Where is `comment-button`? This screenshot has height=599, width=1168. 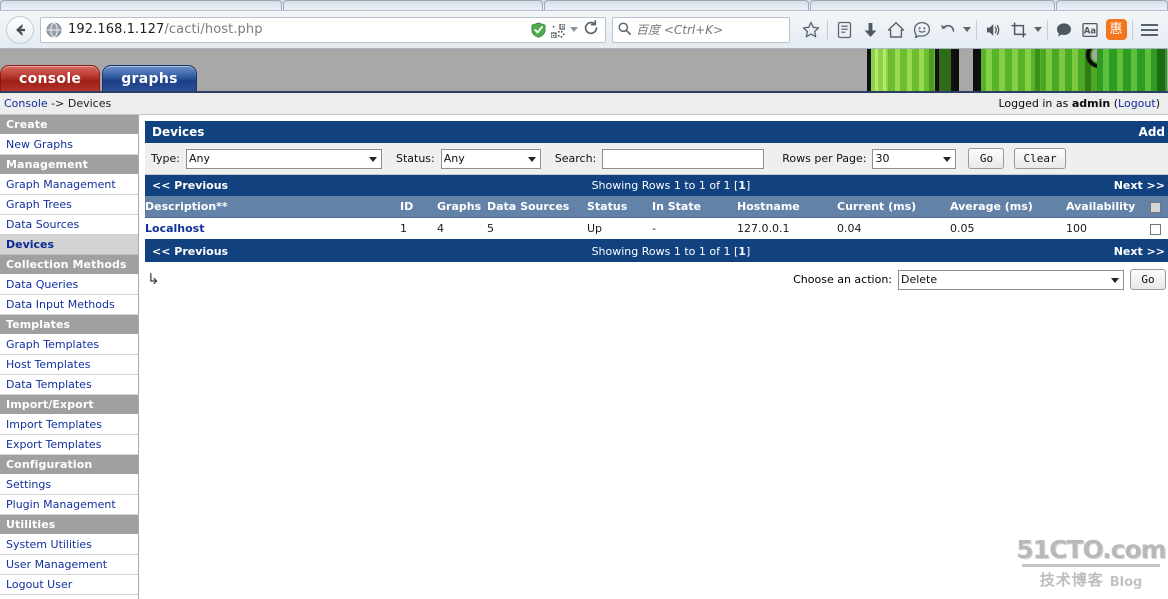 comment-button is located at coordinates (1064, 30).